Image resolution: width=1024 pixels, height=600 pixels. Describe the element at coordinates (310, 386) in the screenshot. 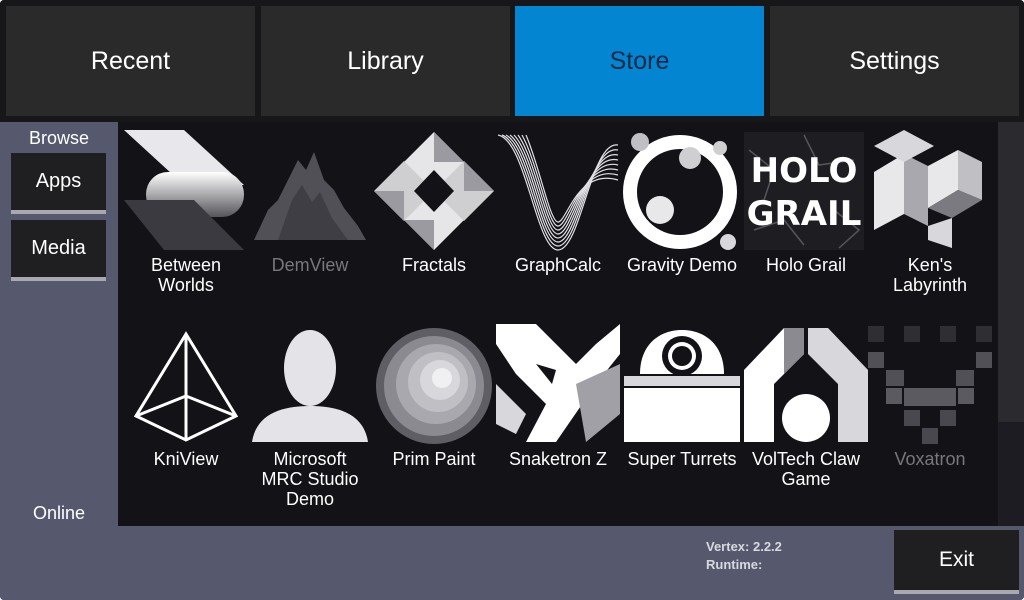

I see `mrc-studio-icon` at that location.